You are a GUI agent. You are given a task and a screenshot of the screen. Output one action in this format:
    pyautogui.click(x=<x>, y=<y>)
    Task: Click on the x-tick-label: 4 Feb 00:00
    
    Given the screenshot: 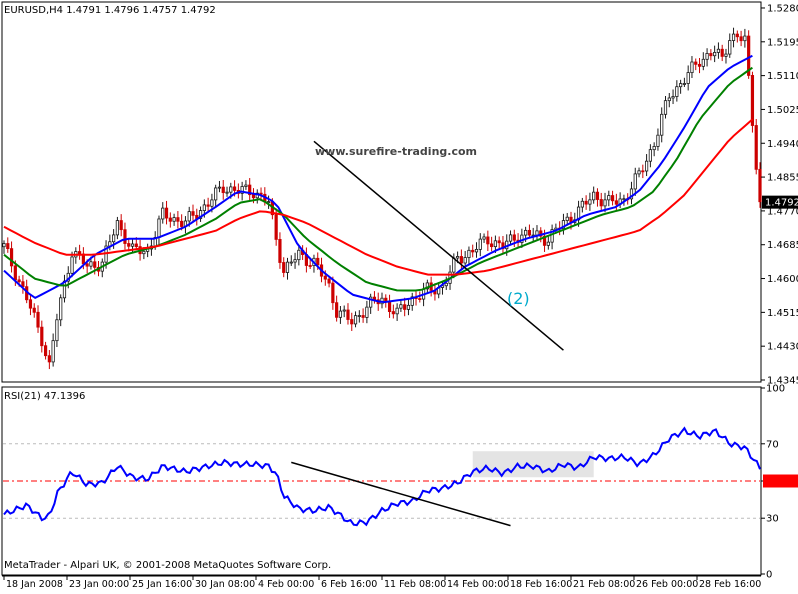 What is the action you would take?
    pyautogui.click(x=286, y=584)
    